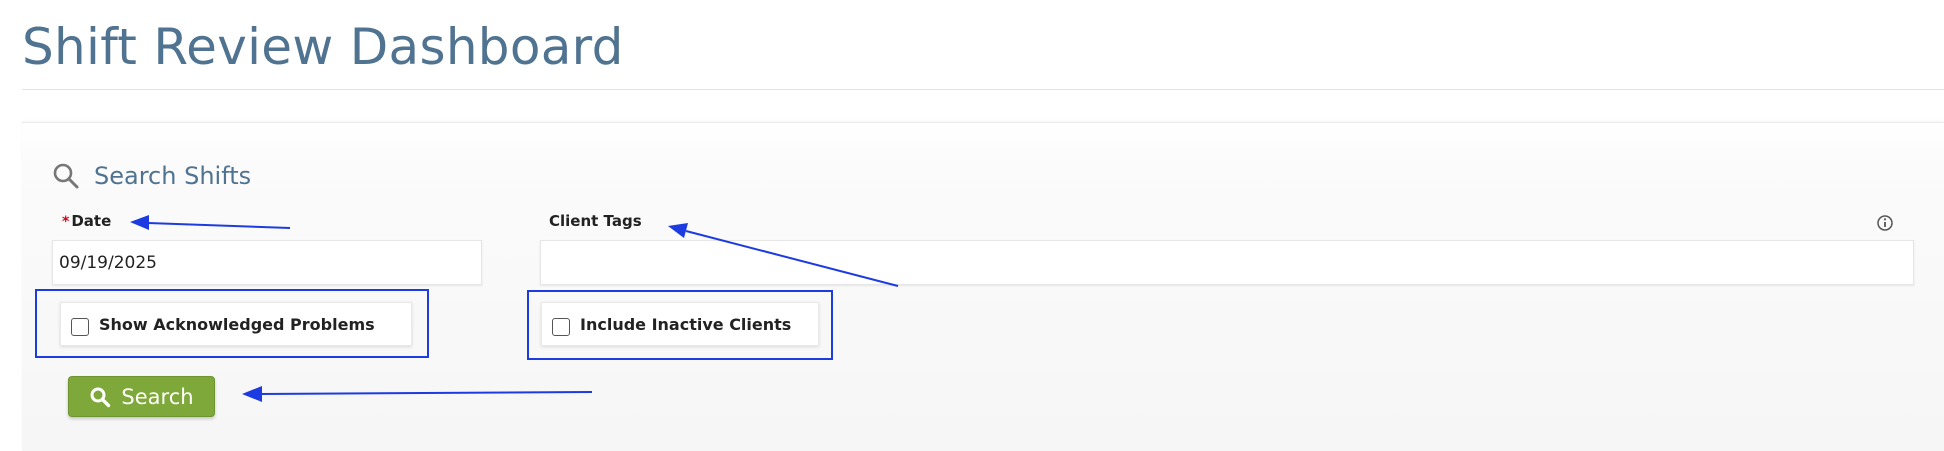 This screenshot has height=451, width=1944. Describe the element at coordinates (91, 221) in the screenshot. I see `date-label-text: Date` at that location.